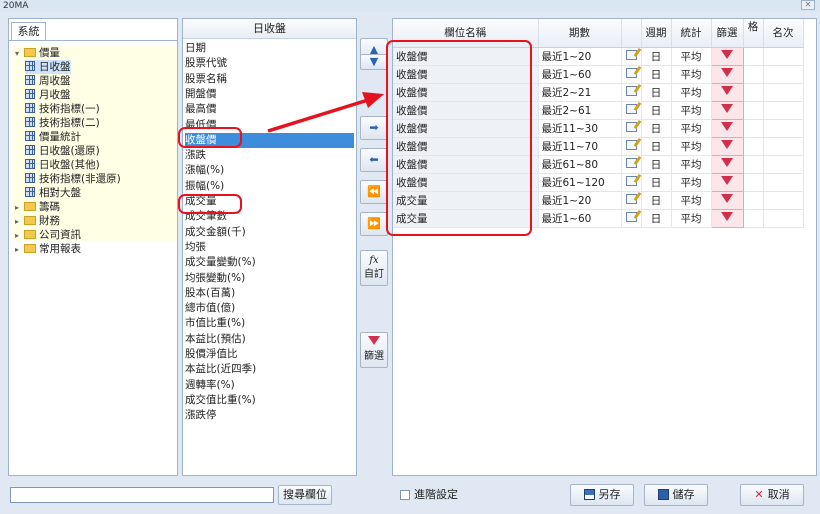  I want to click on close-icon: ✕, so click(808, 5).